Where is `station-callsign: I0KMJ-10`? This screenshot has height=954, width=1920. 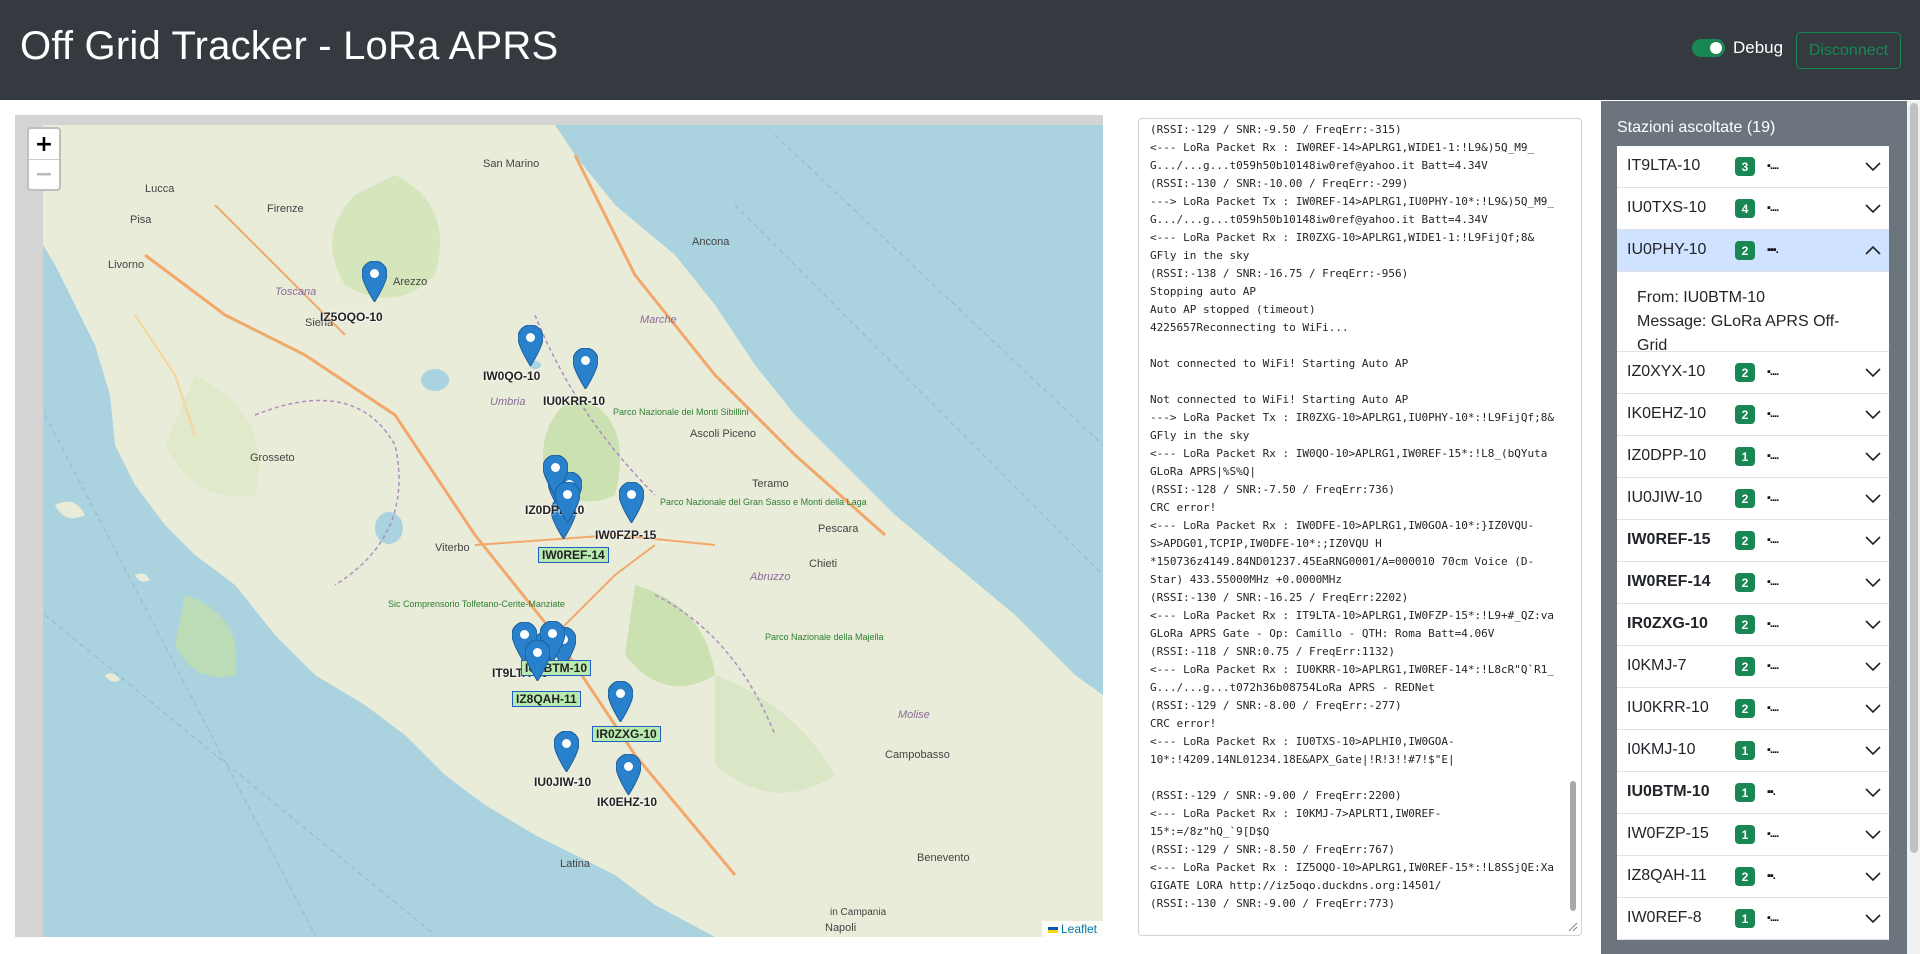
station-callsign: I0KMJ-10 is located at coordinates (1661, 749).